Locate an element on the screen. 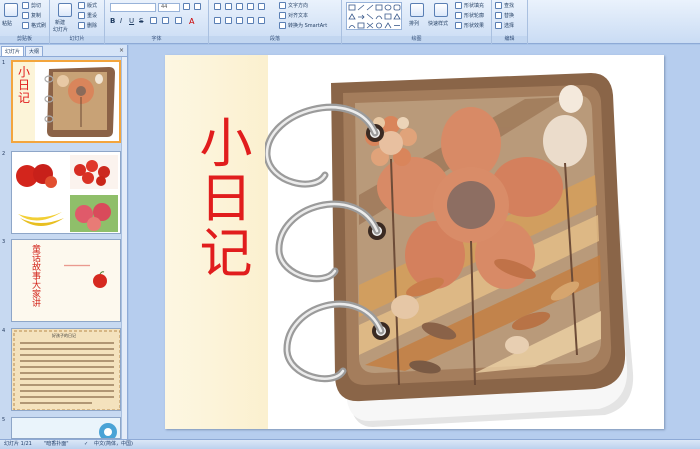 The height and width of the screenshot is (449, 700). replace-icon is located at coordinates (498, 15).